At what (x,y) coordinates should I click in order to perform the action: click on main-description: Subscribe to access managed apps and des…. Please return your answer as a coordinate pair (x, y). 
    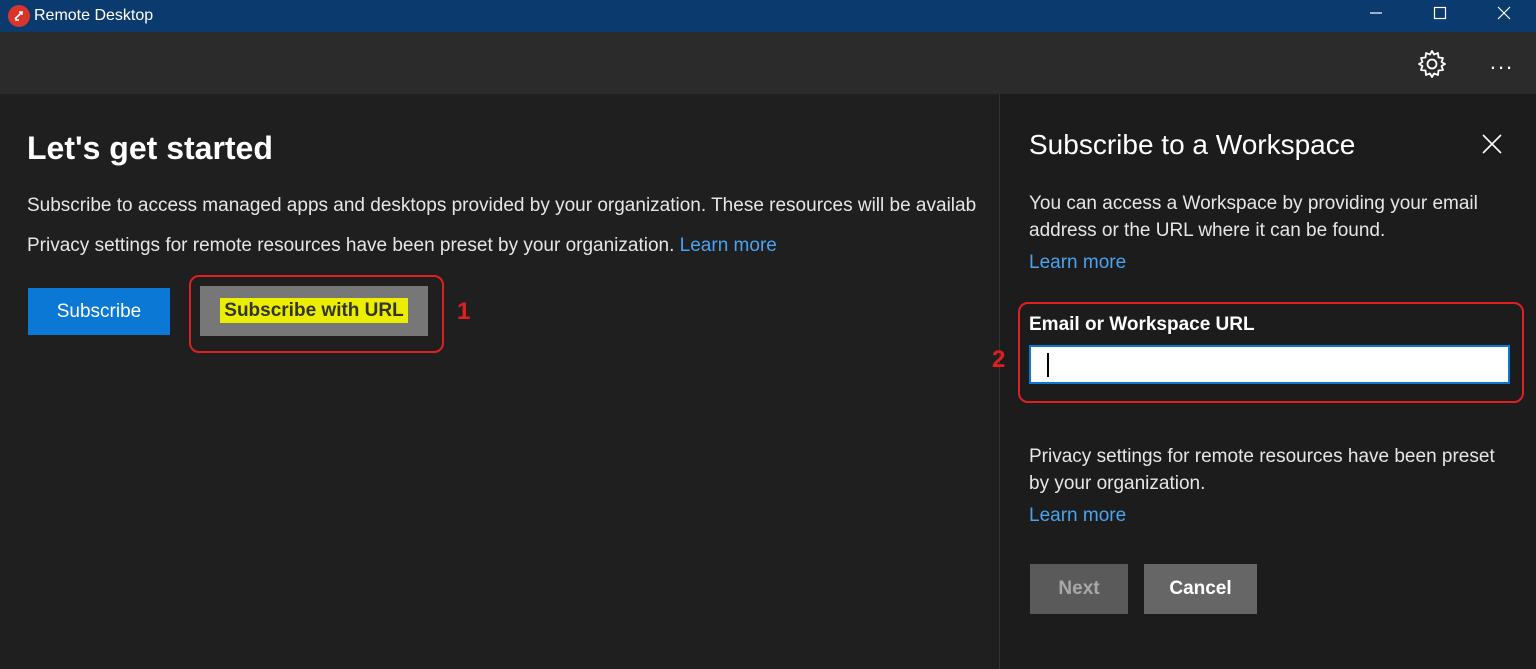
    Looking at the image, I should click on (502, 205).